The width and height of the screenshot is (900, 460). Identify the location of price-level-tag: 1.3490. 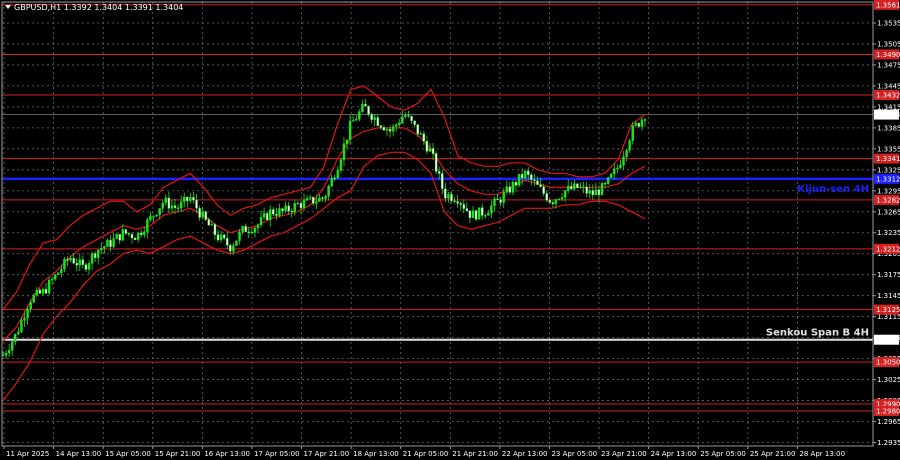
(888, 55).